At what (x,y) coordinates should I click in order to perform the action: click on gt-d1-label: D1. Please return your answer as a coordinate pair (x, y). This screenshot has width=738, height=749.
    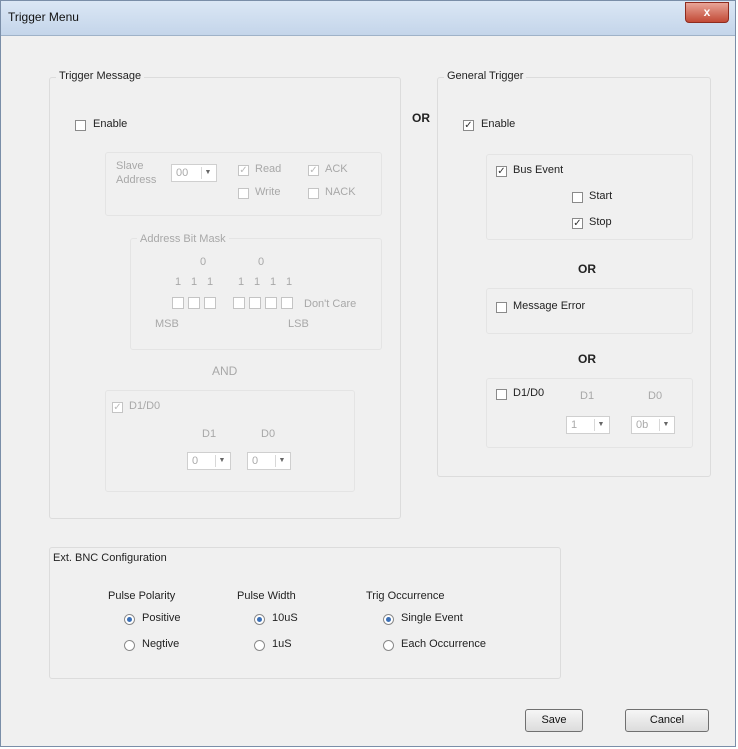
    Looking at the image, I should click on (587, 396).